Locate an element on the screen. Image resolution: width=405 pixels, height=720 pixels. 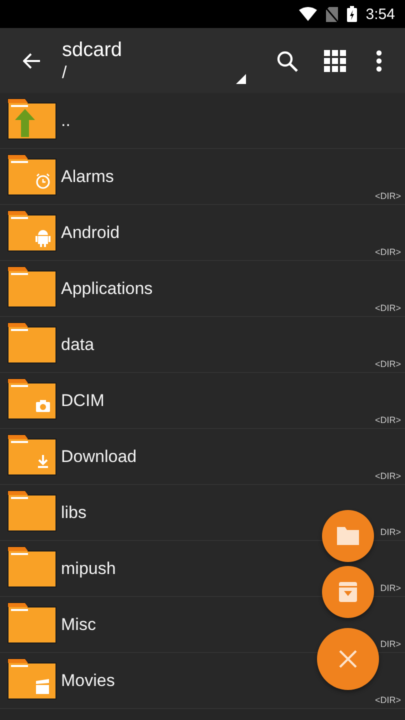
folder-clapper-icon is located at coordinates (32, 679).